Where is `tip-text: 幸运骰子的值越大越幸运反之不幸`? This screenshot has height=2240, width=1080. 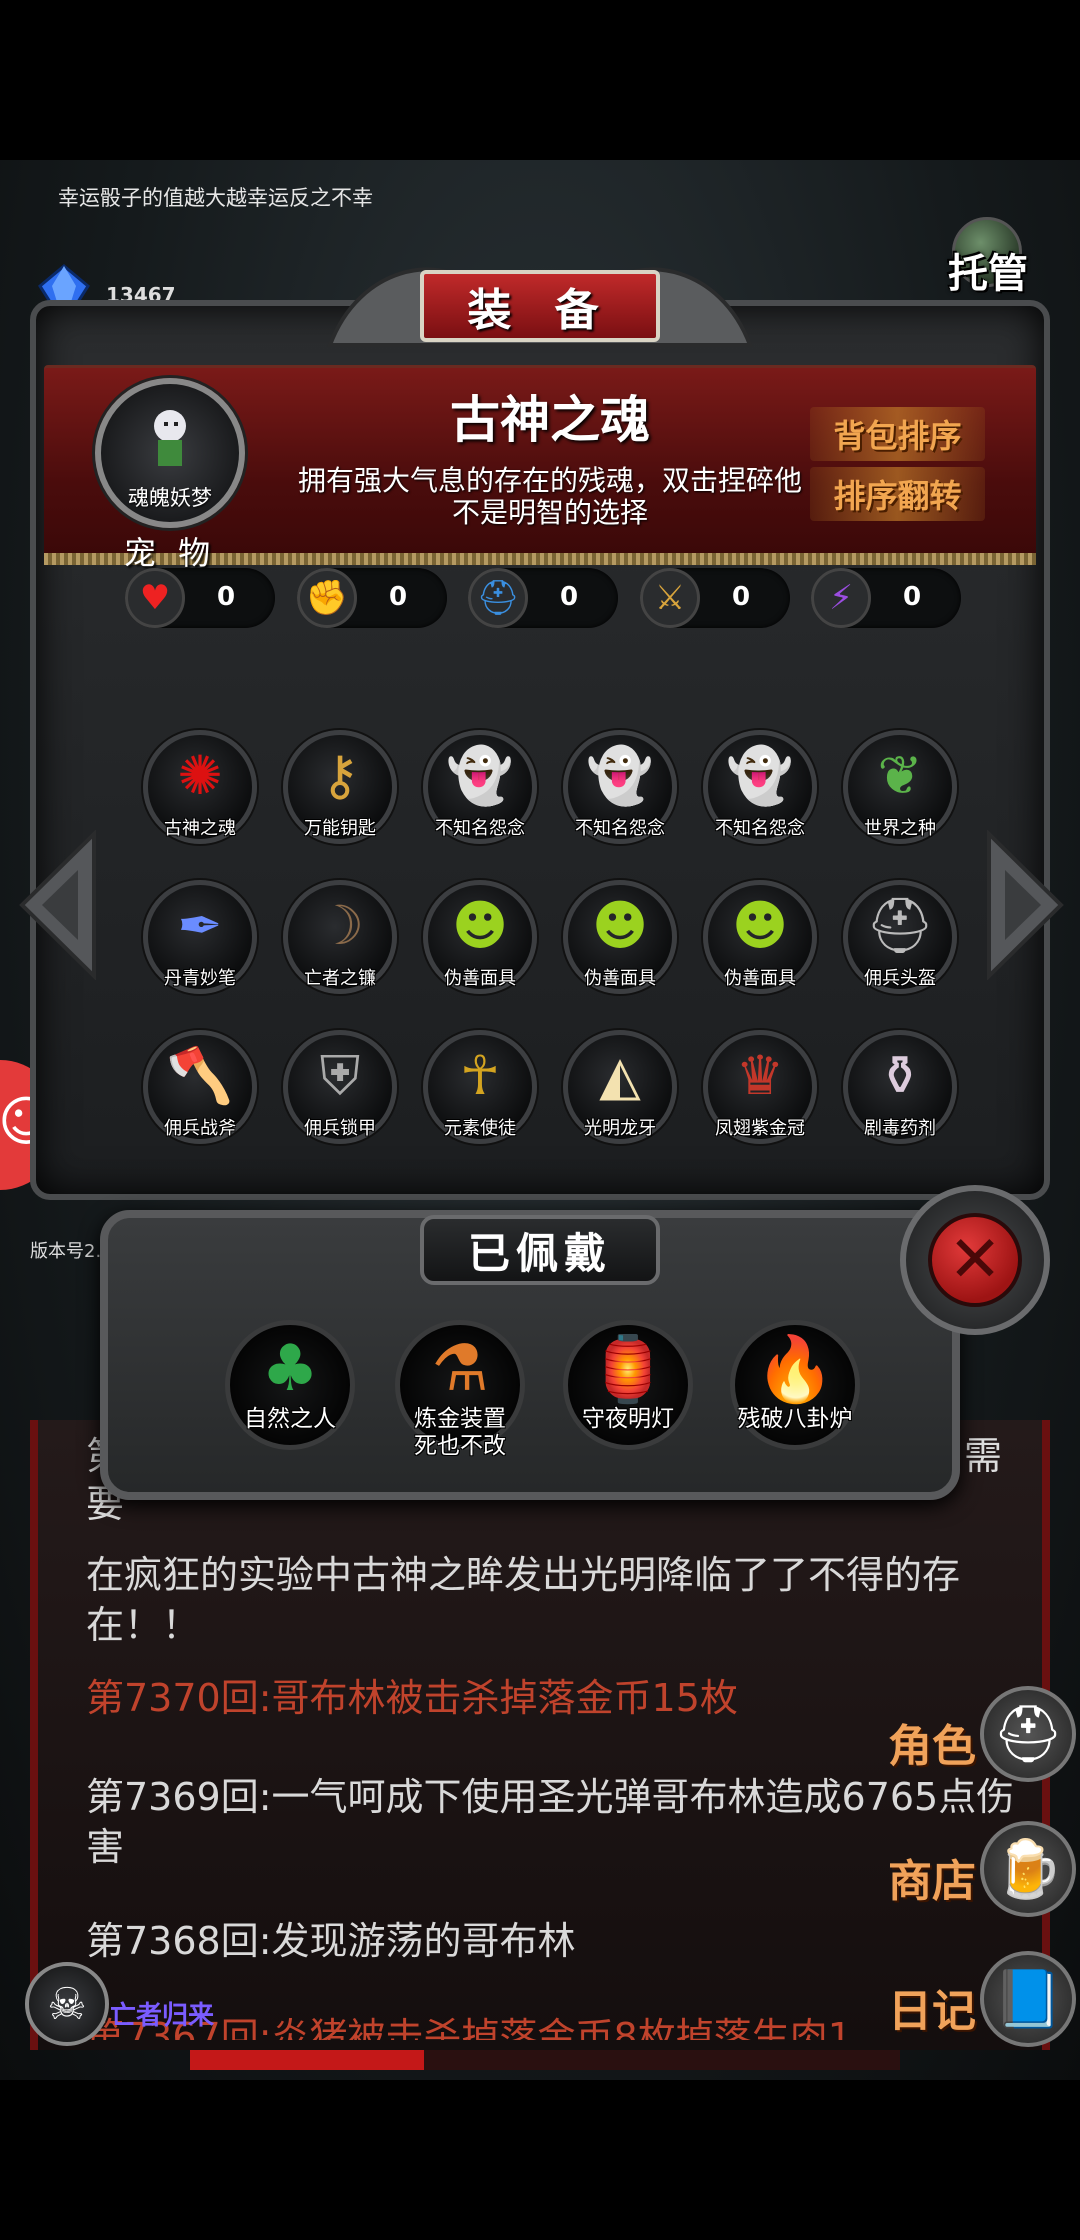
tip-text: 幸运骰子的值越大越幸运反之不幸 is located at coordinates (215, 198).